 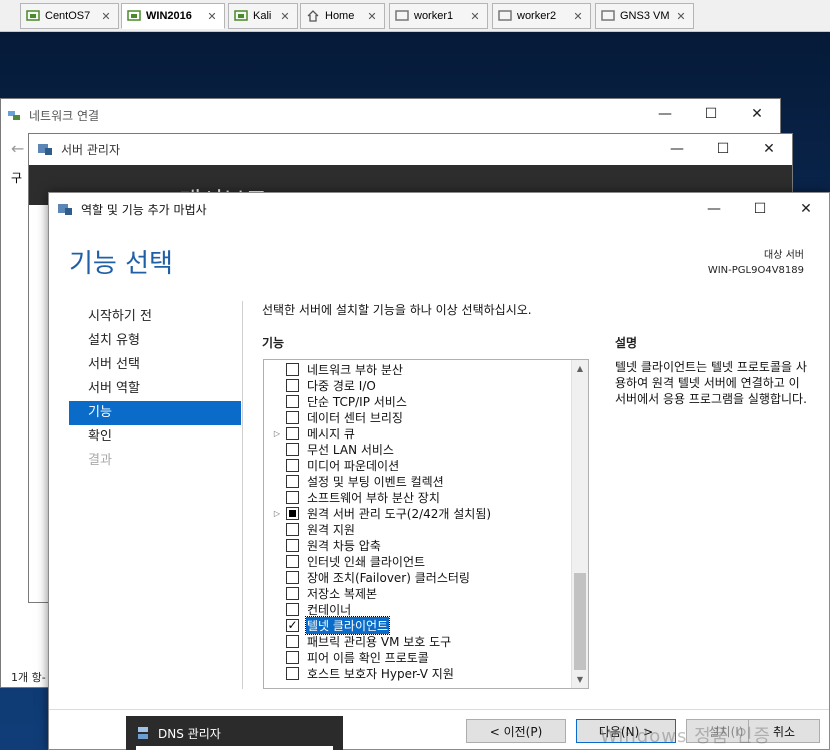 What do you see at coordinates (580, 679) in the screenshot?
I see `scroll-down-icon: ▼` at bounding box center [580, 679].